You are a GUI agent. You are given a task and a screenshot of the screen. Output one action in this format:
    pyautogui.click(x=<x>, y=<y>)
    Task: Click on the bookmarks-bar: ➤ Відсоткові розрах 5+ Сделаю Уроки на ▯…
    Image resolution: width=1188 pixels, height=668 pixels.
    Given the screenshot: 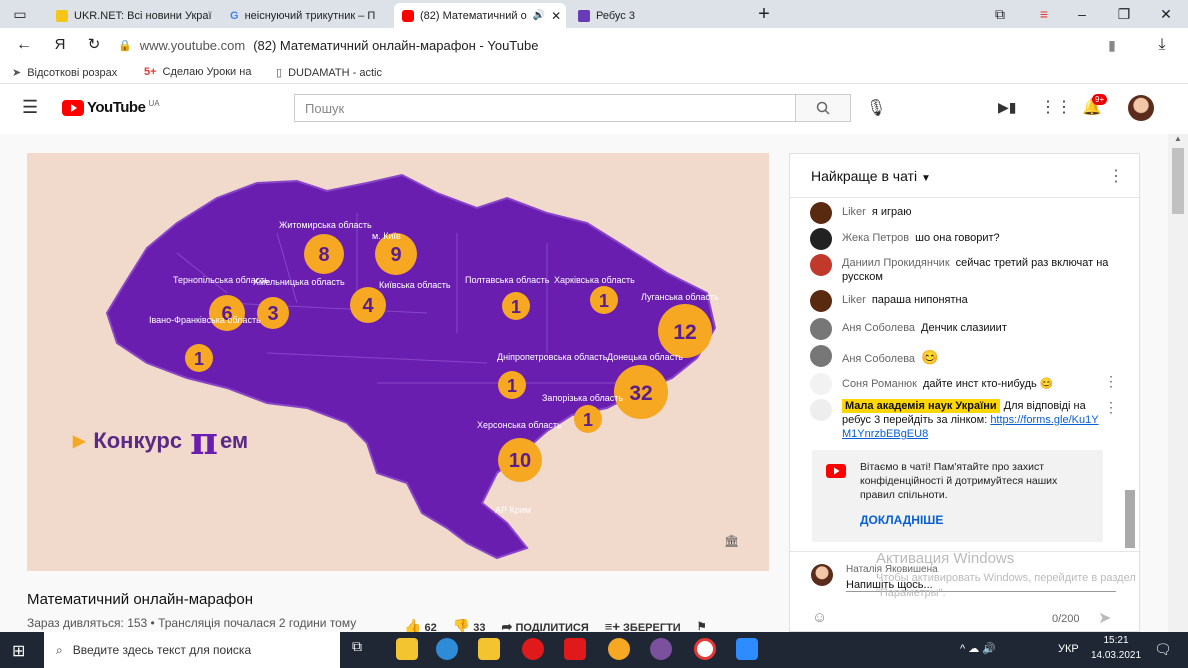 What is the action you would take?
    pyautogui.click(x=594, y=73)
    